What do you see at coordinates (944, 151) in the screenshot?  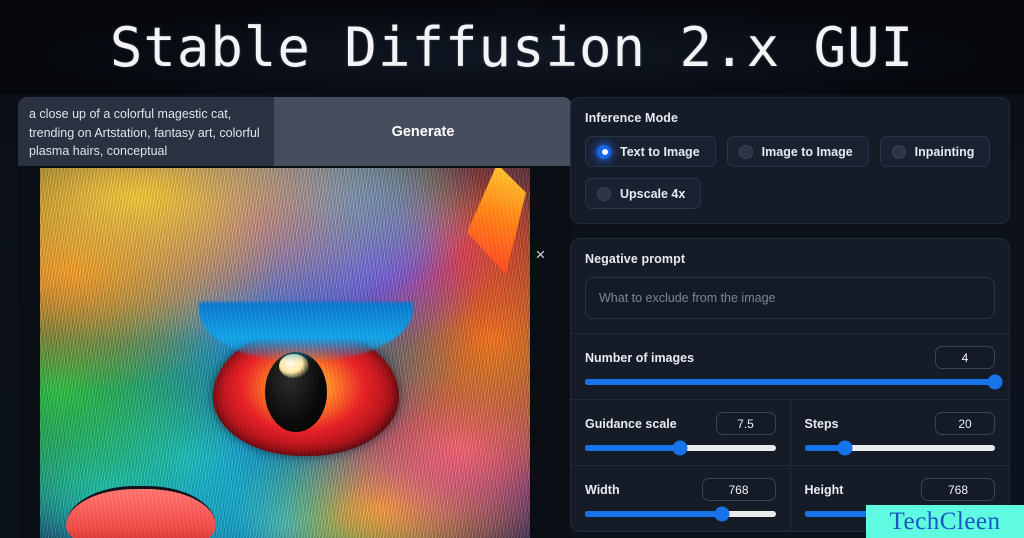 I see `radio-label: Inpainting` at bounding box center [944, 151].